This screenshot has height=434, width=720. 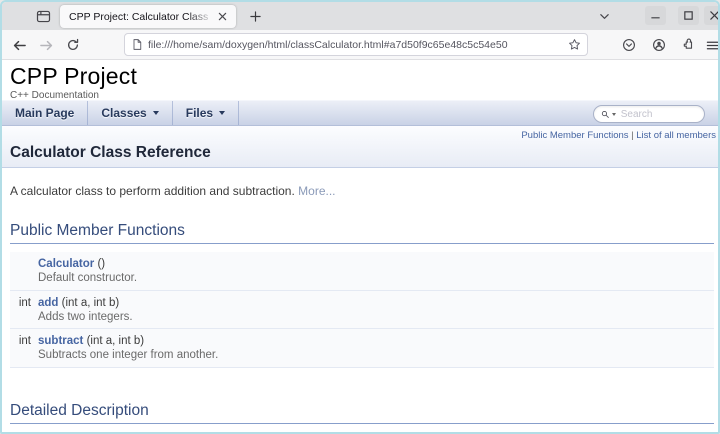 What do you see at coordinates (74, 76) in the screenshot?
I see `project-name: CPP Project` at bounding box center [74, 76].